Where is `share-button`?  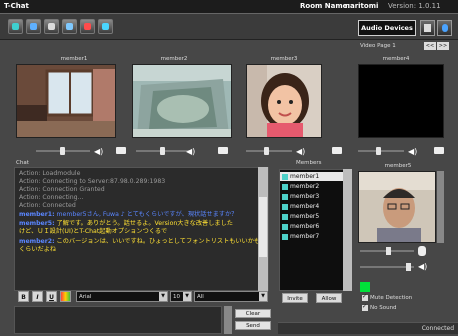
share-button is located at coordinates (105, 26).